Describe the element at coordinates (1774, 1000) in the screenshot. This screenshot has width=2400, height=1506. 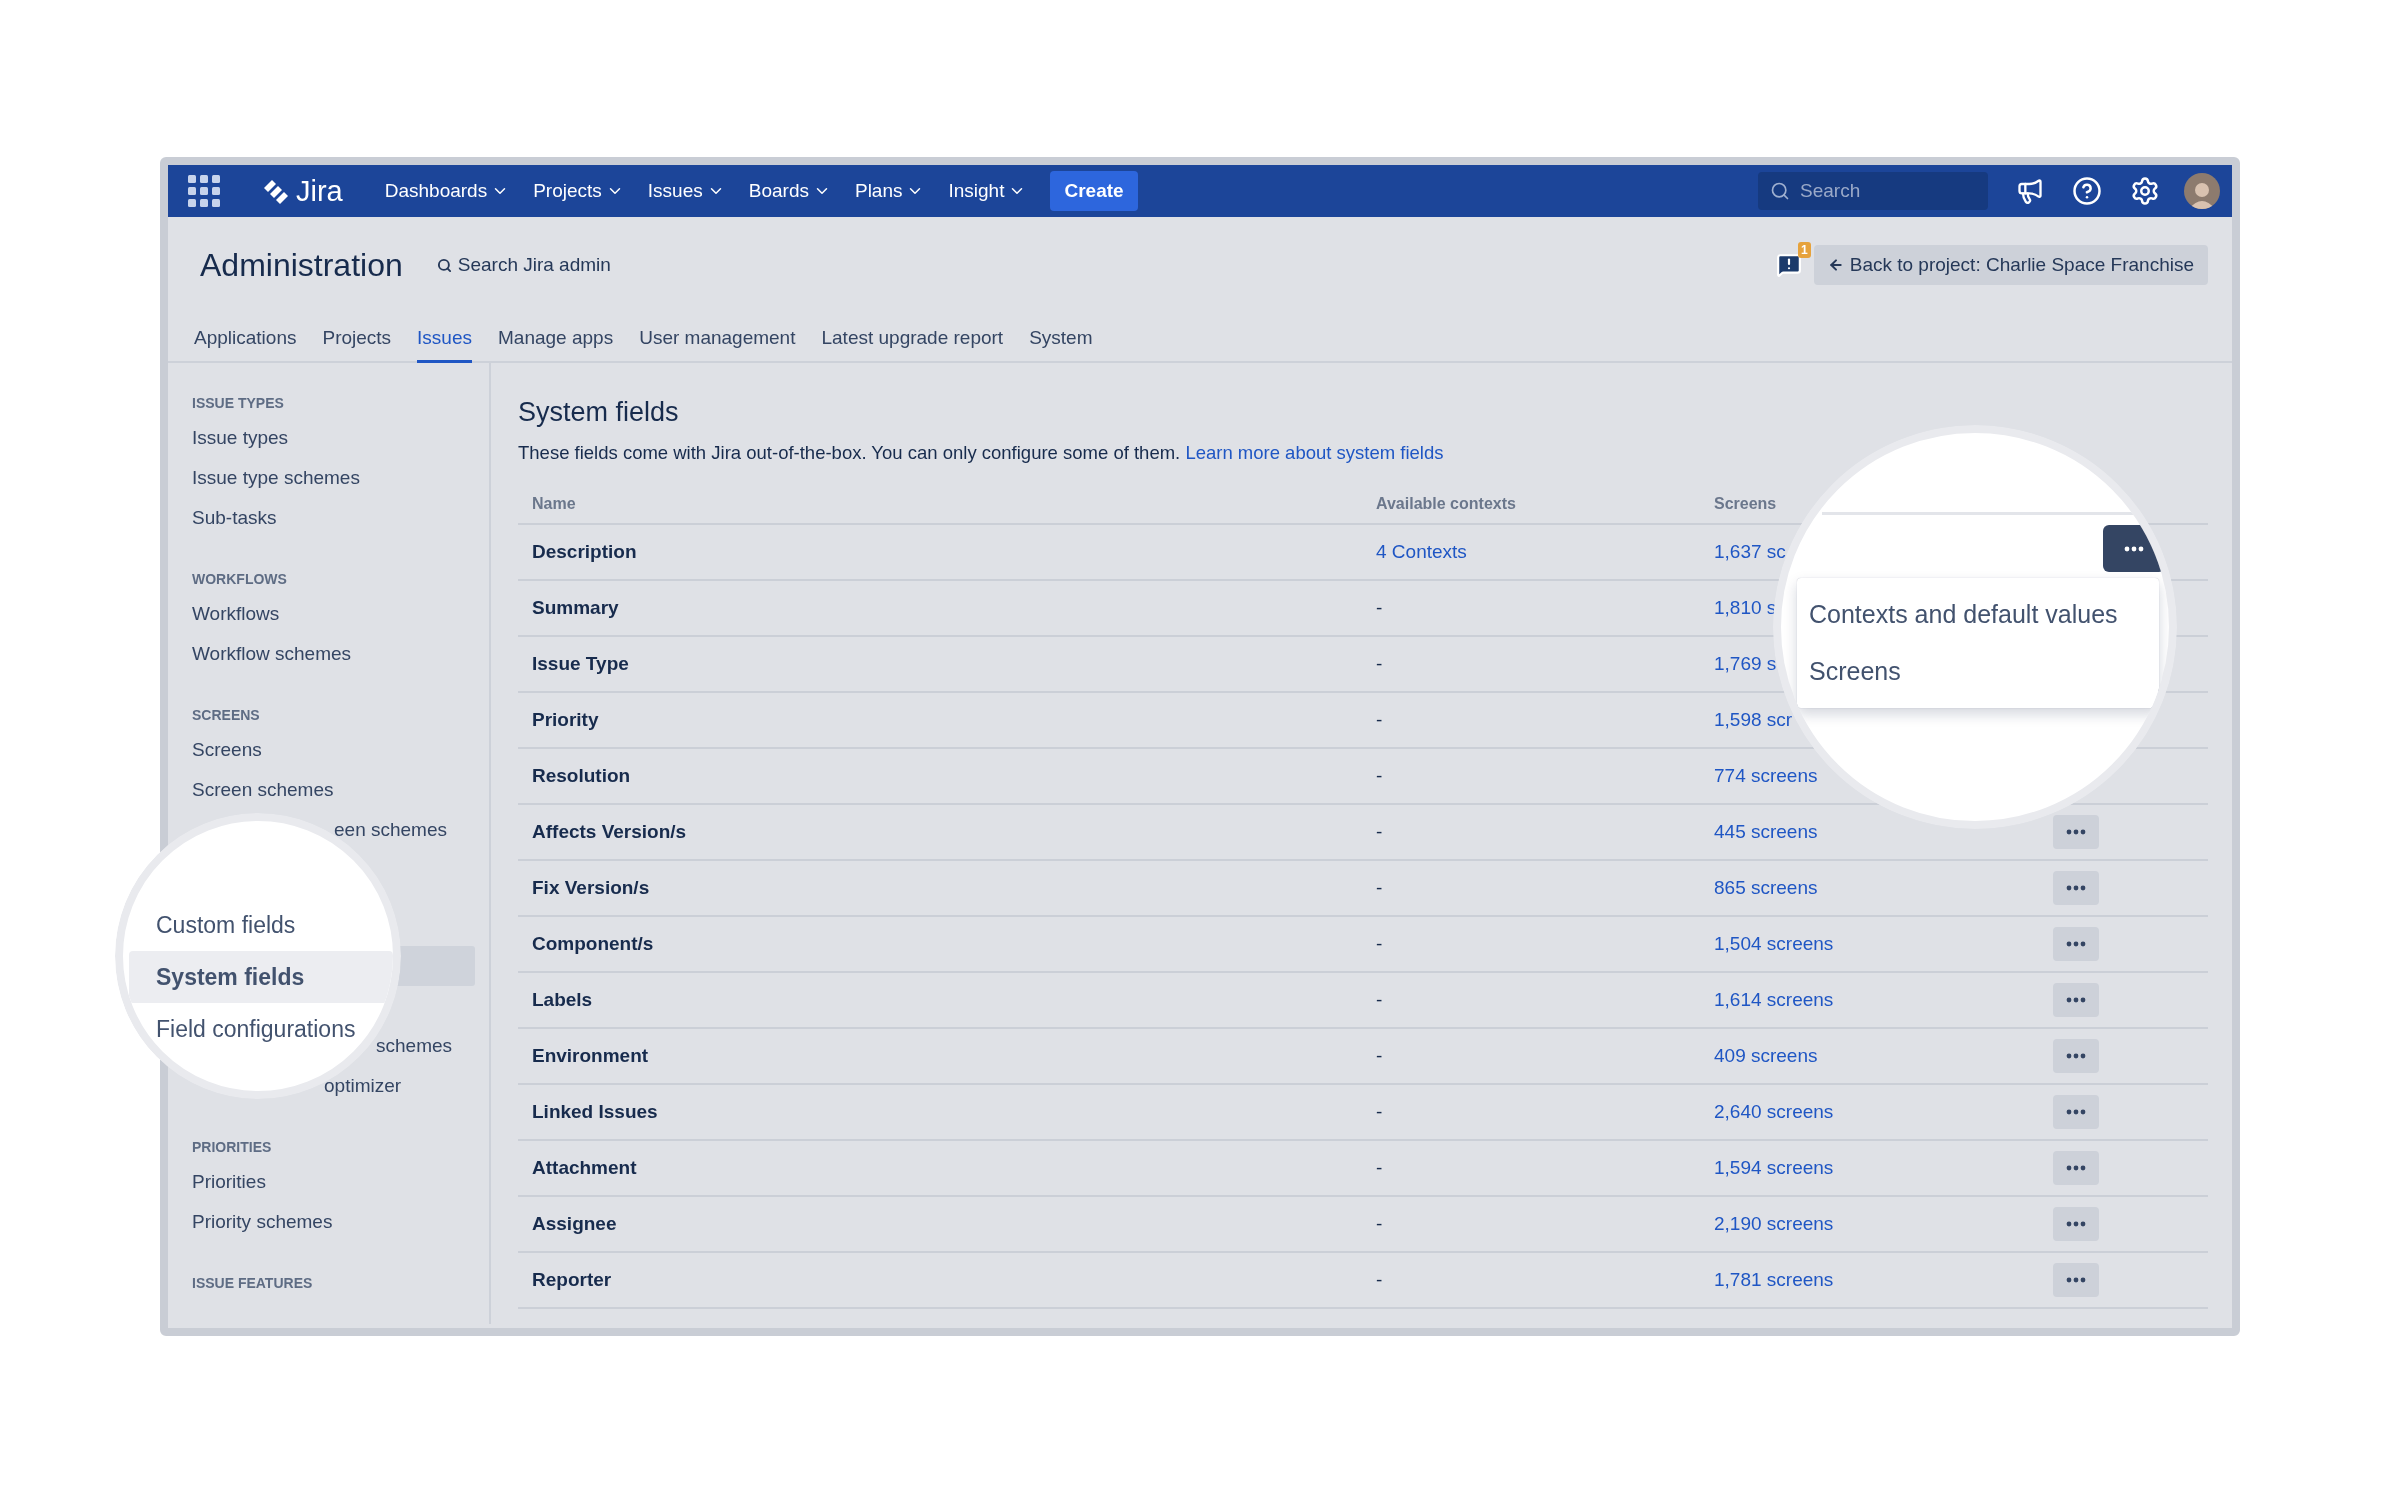
I see `screens-link: 1,614 screens` at that location.